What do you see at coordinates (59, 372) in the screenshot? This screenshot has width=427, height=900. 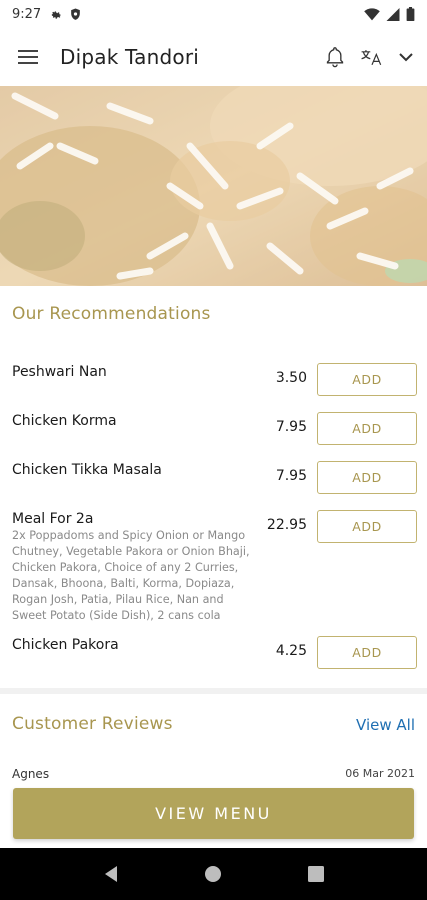 I see `item-name: Peshwari Nan` at bounding box center [59, 372].